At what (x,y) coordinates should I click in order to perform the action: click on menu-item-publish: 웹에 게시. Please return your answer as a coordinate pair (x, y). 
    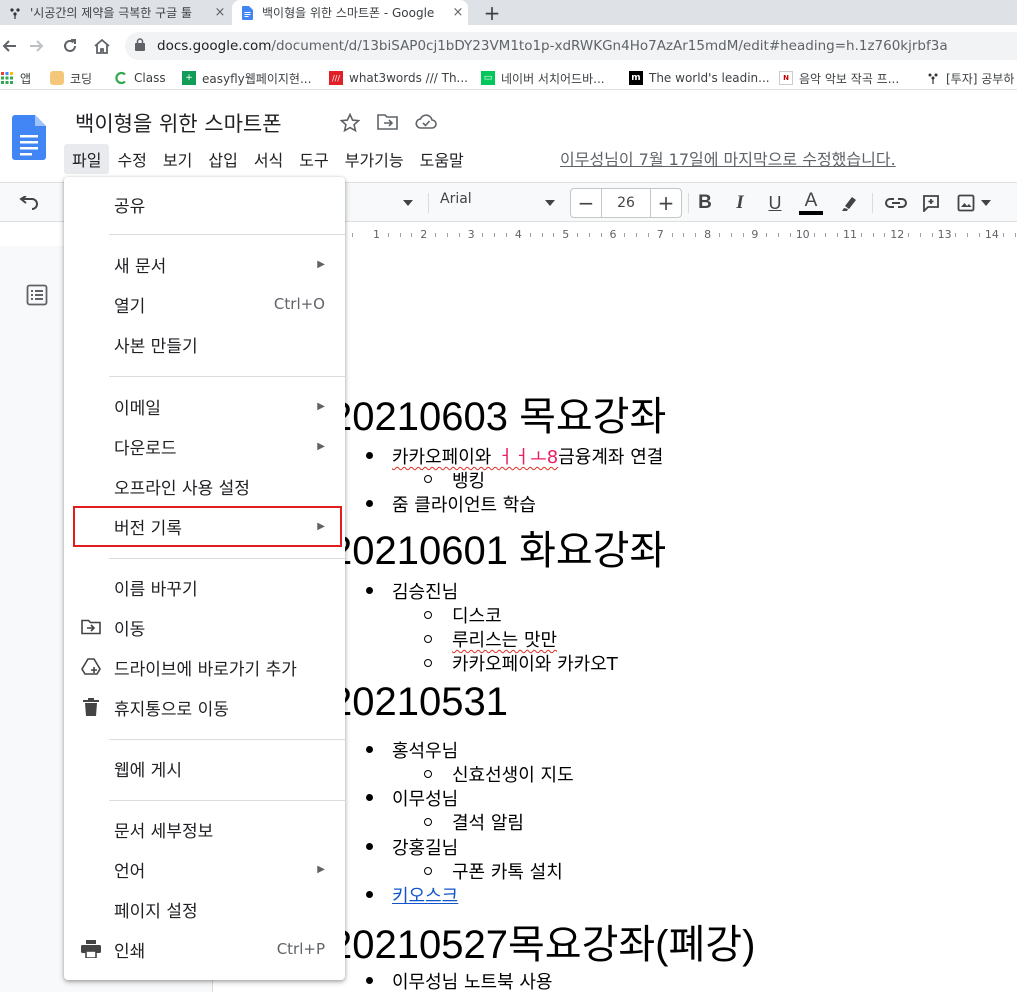
    Looking at the image, I should click on (204, 768).